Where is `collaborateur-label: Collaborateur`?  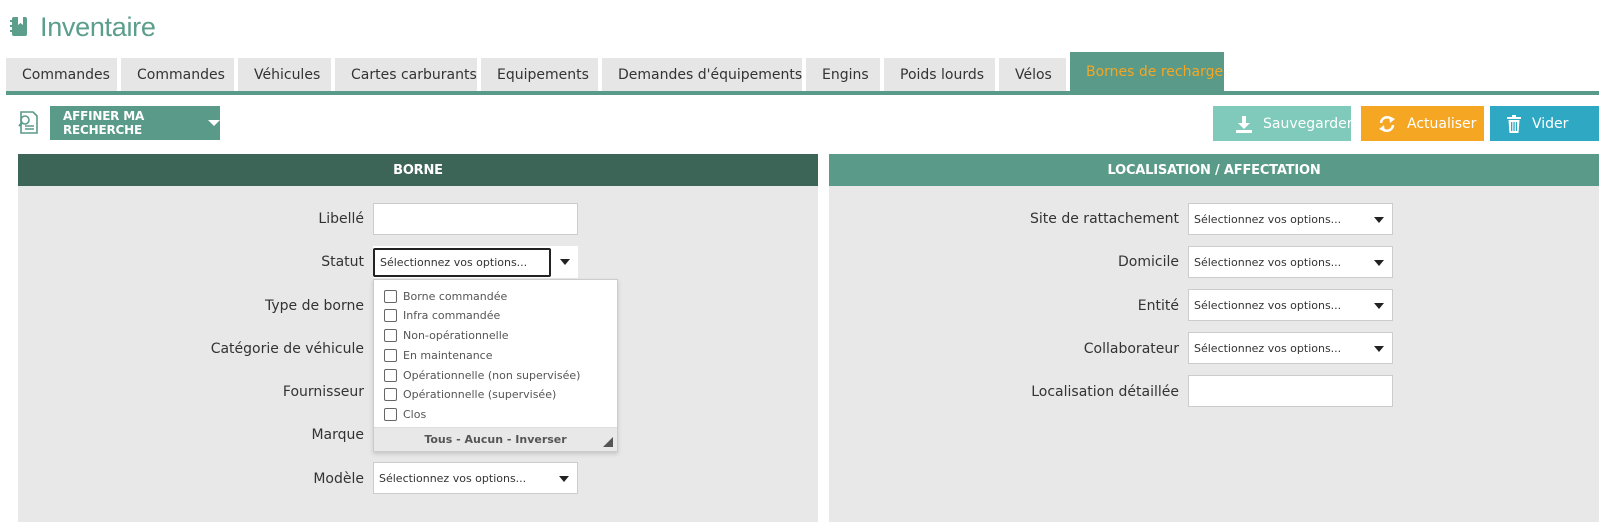 collaborateur-label: Collaborateur is located at coordinates (1131, 349).